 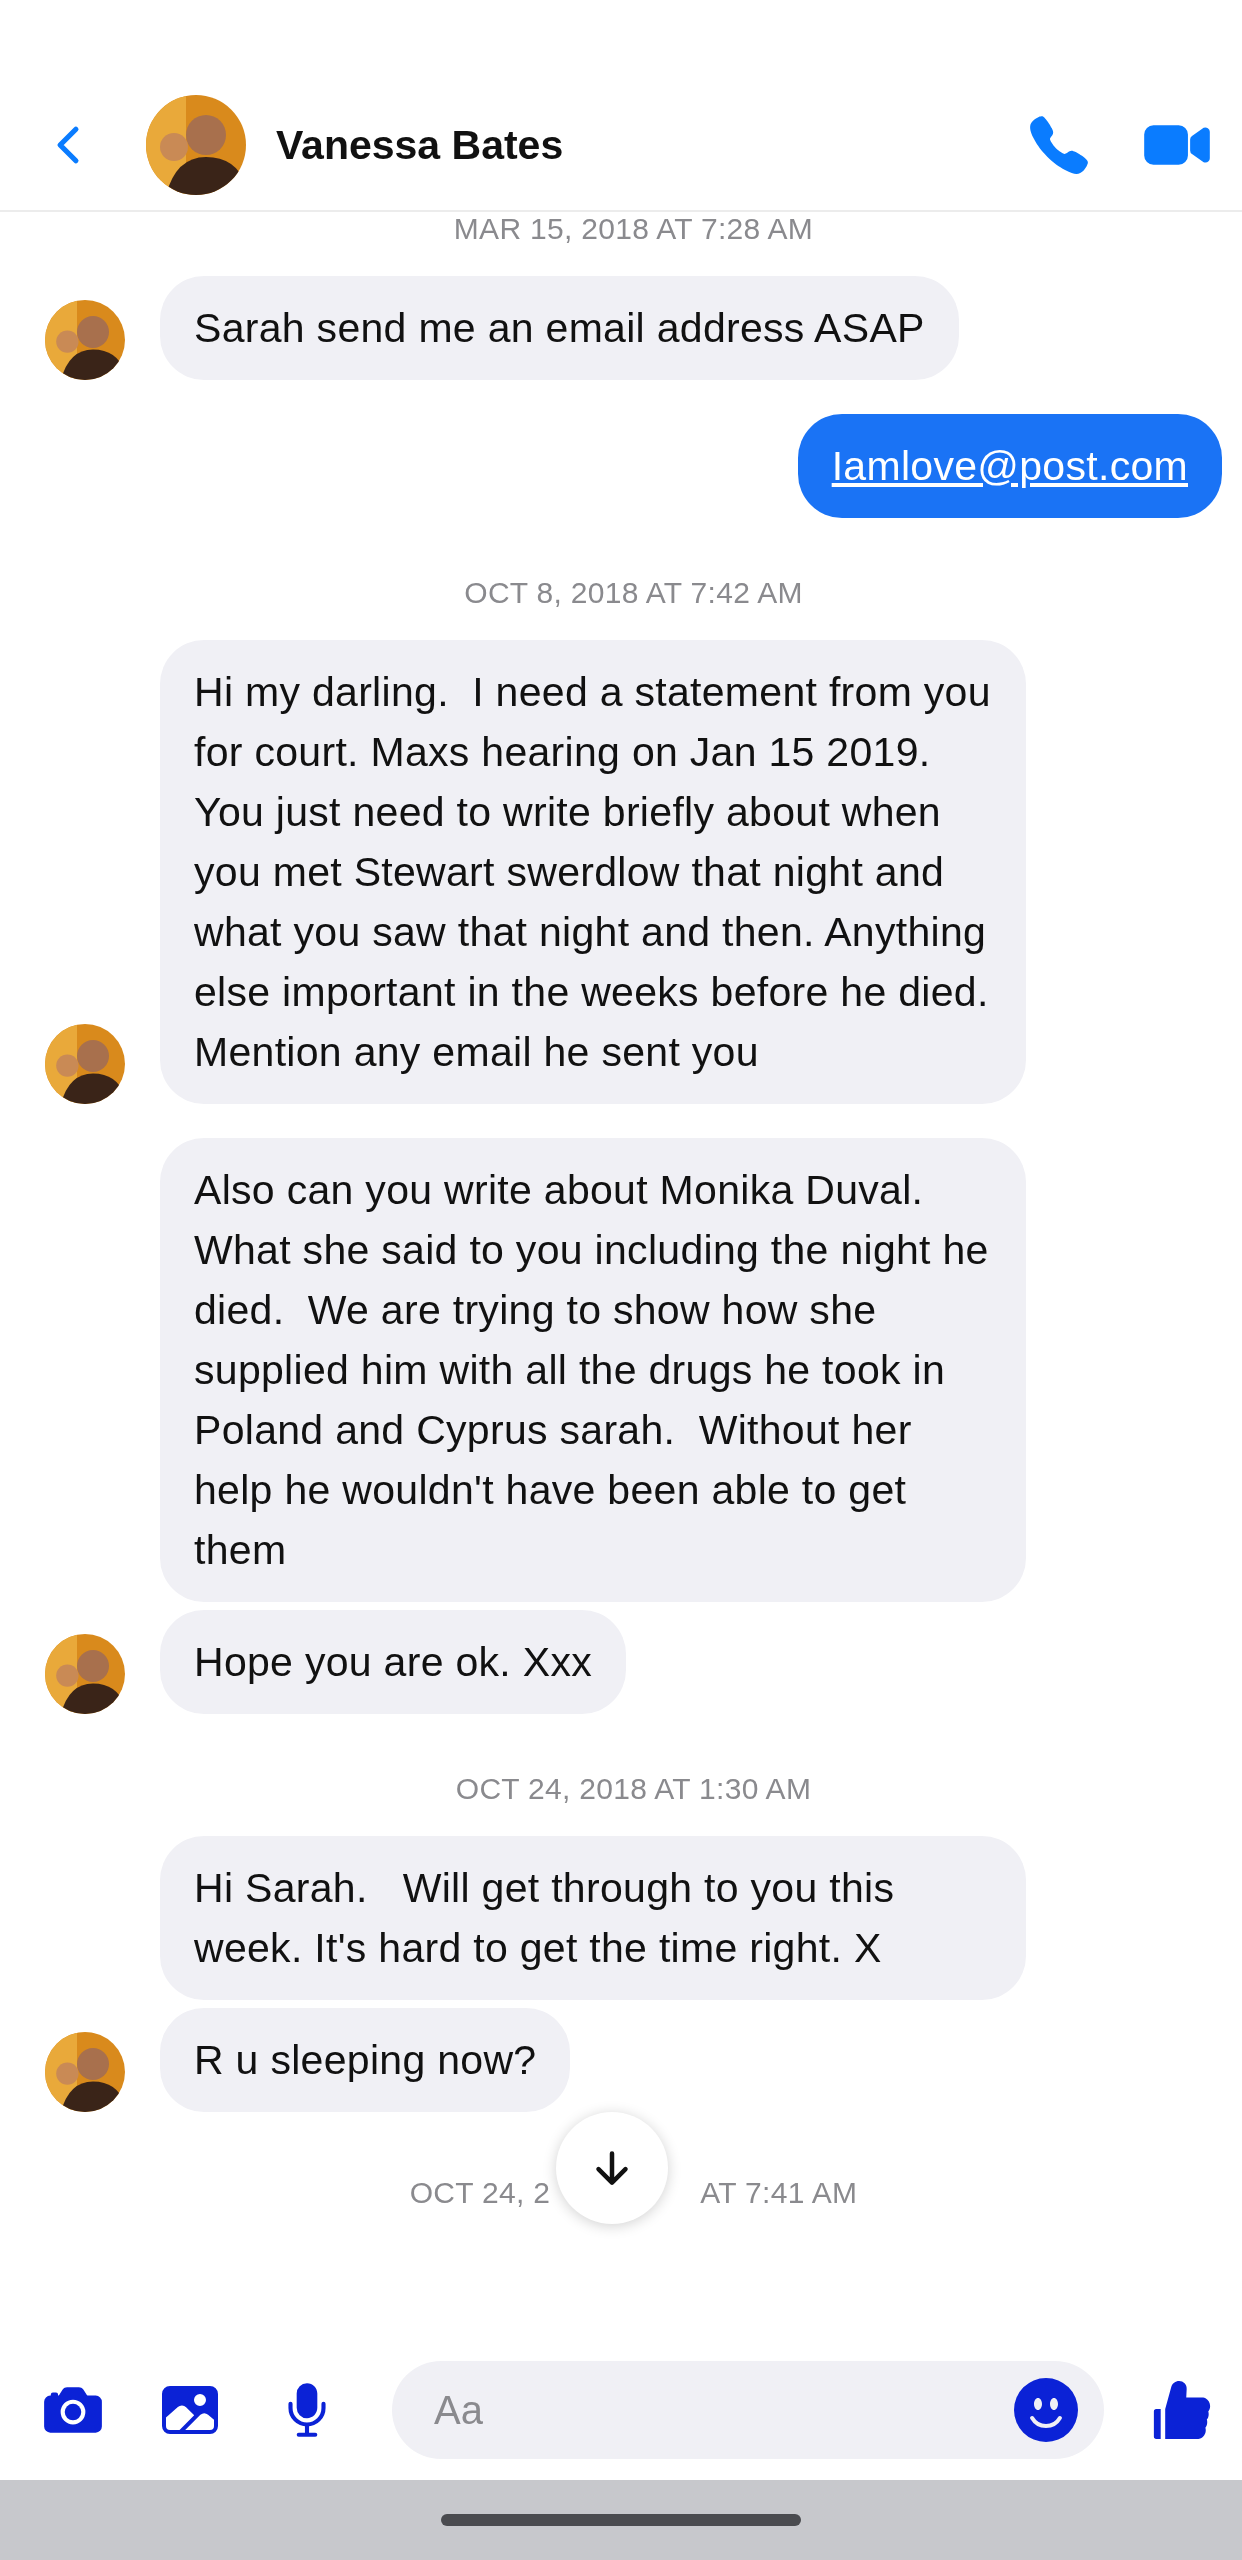 I want to click on timestamp: MAR 15, 2018 AT 7:28 AM, so click(x=633, y=228).